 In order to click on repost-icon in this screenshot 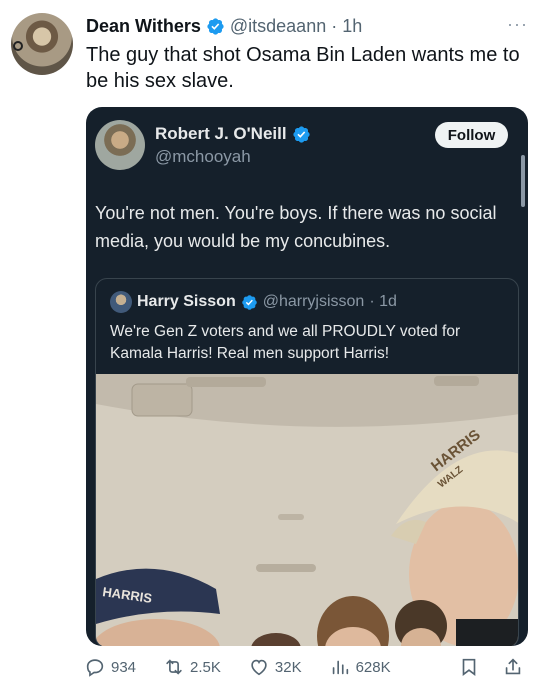, I will do `click(174, 667)`.